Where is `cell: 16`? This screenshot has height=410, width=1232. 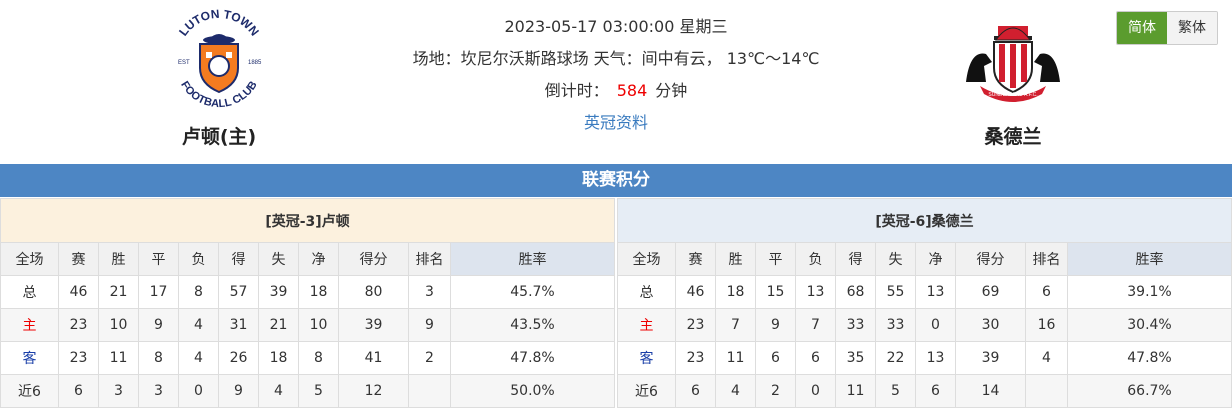 cell: 16 is located at coordinates (1046, 325).